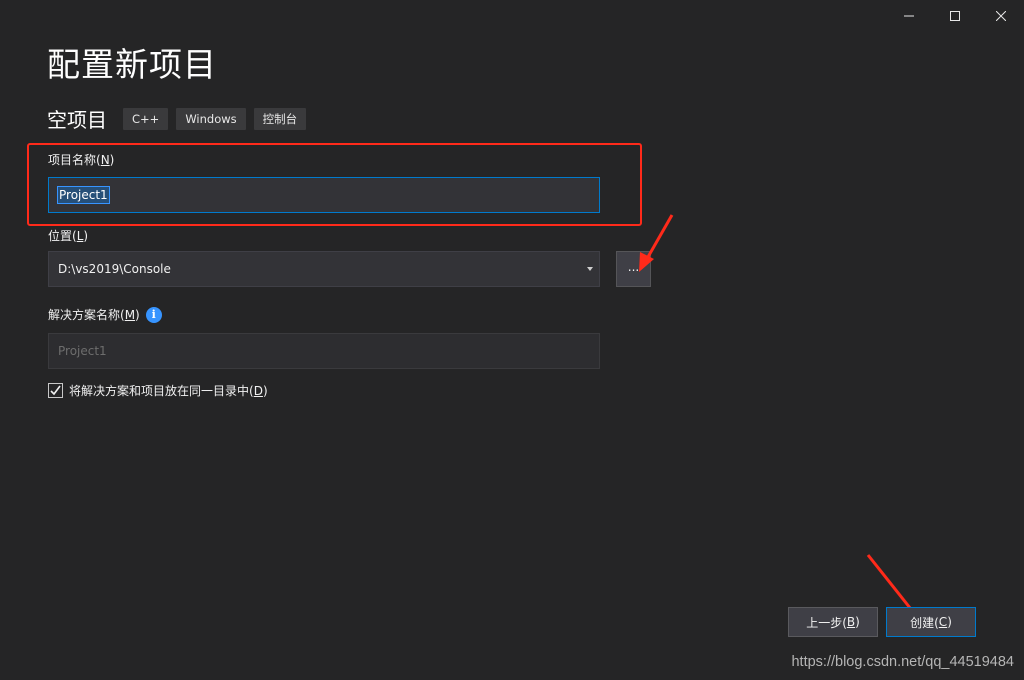 This screenshot has width=1024, height=680. What do you see at coordinates (83, 195) in the screenshot?
I see `project-name-value: Project1` at bounding box center [83, 195].